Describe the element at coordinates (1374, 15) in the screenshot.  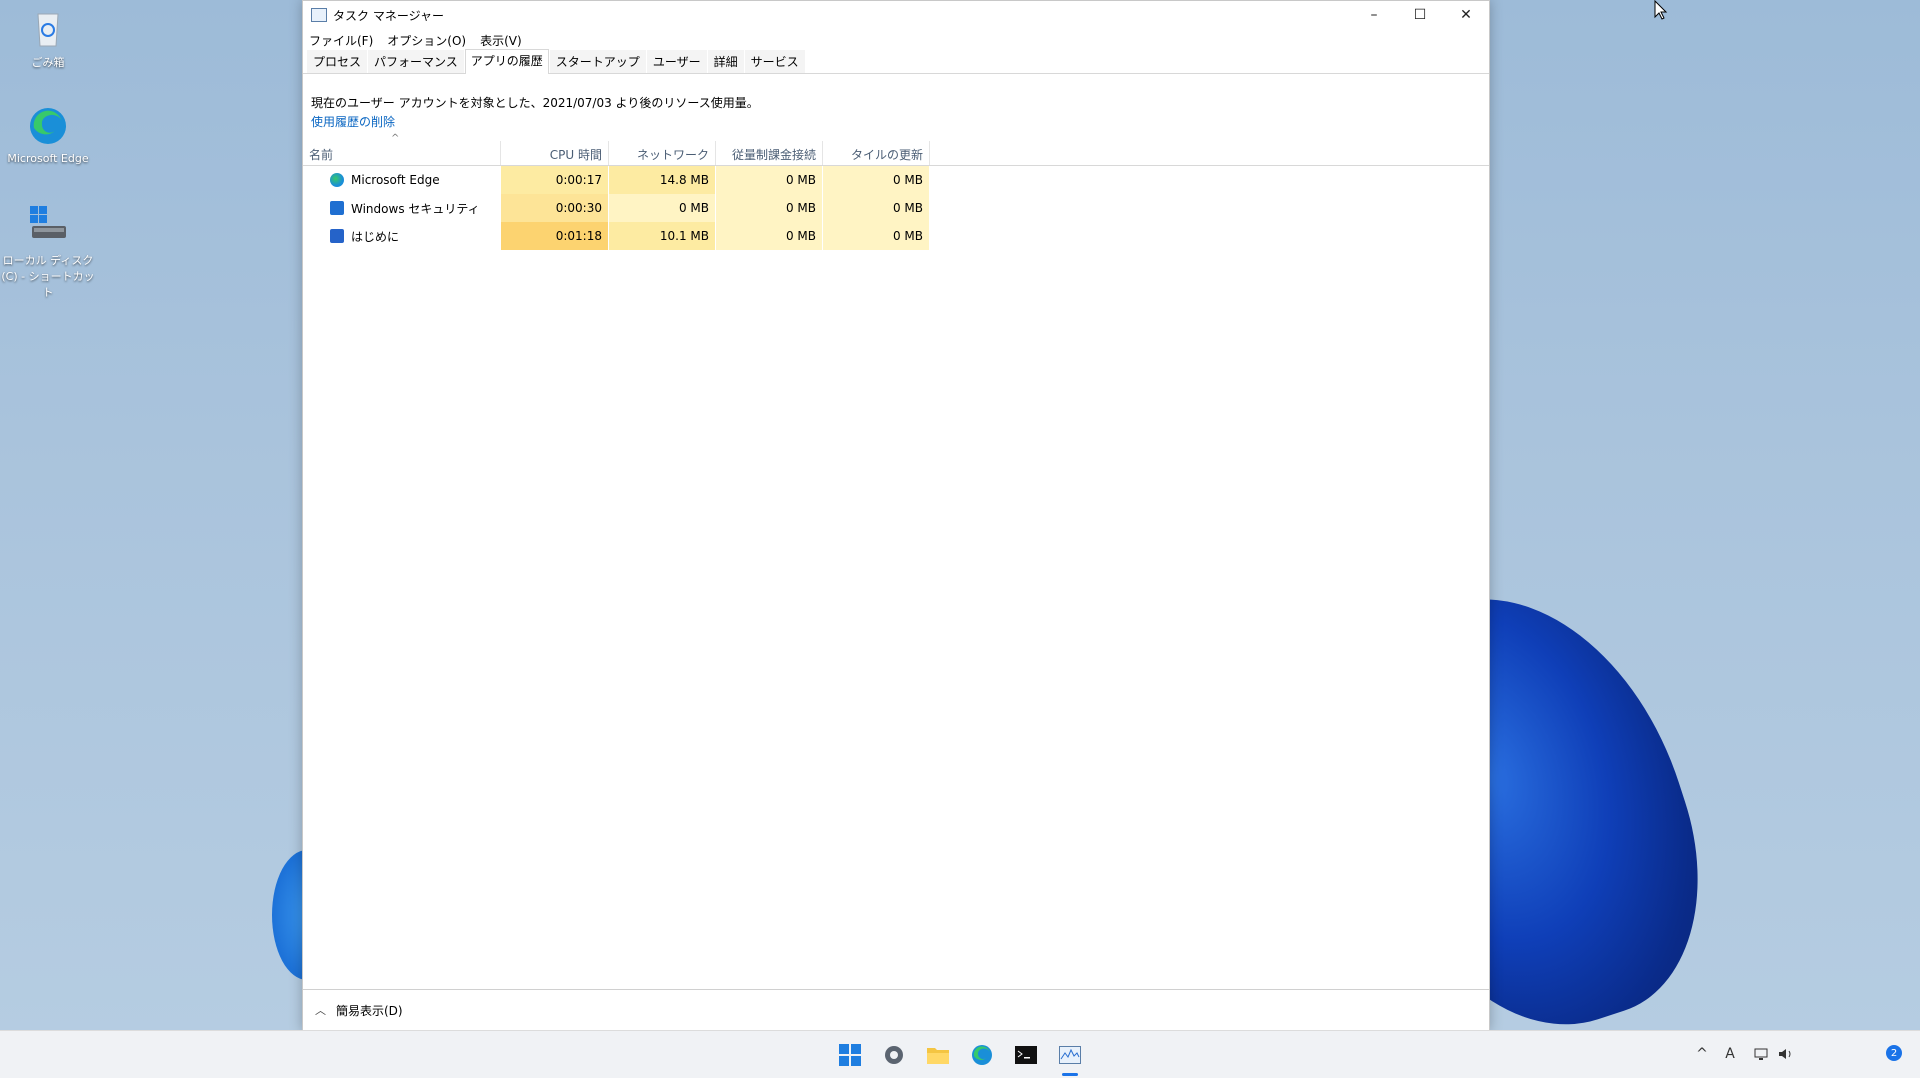
I see `minimize-button: –` at that location.